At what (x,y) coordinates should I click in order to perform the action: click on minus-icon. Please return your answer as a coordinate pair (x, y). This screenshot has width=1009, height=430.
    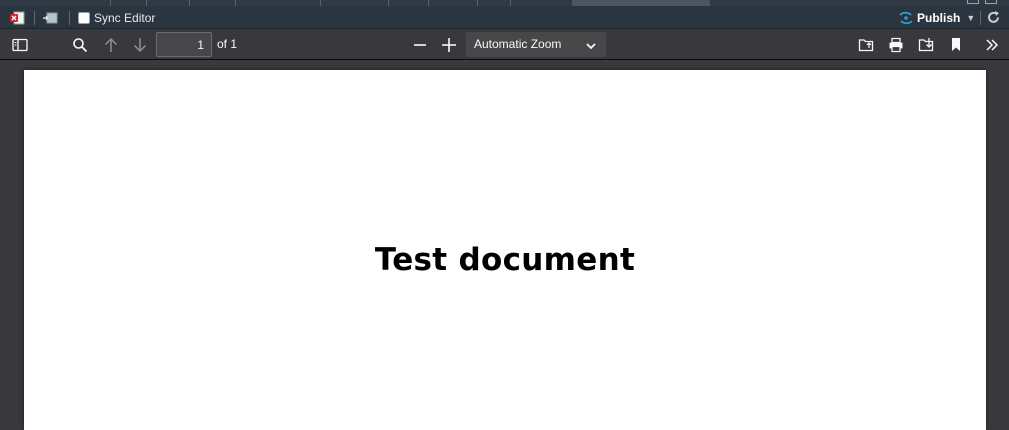
    Looking at the image, I should click on (420, 44).